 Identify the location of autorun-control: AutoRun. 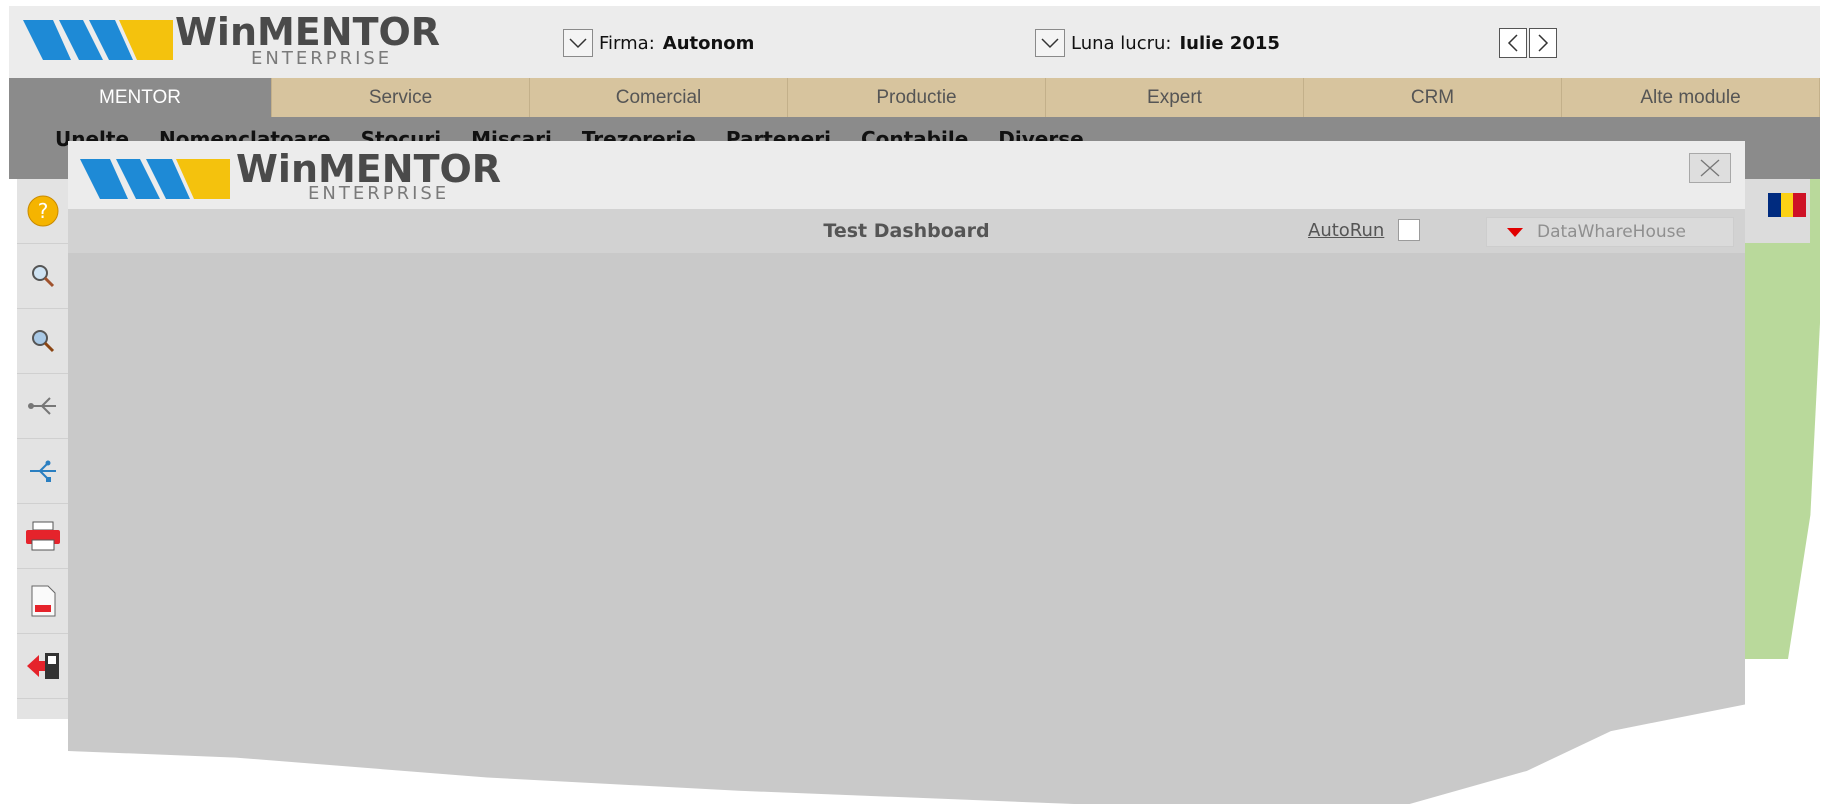
(1364, 230).